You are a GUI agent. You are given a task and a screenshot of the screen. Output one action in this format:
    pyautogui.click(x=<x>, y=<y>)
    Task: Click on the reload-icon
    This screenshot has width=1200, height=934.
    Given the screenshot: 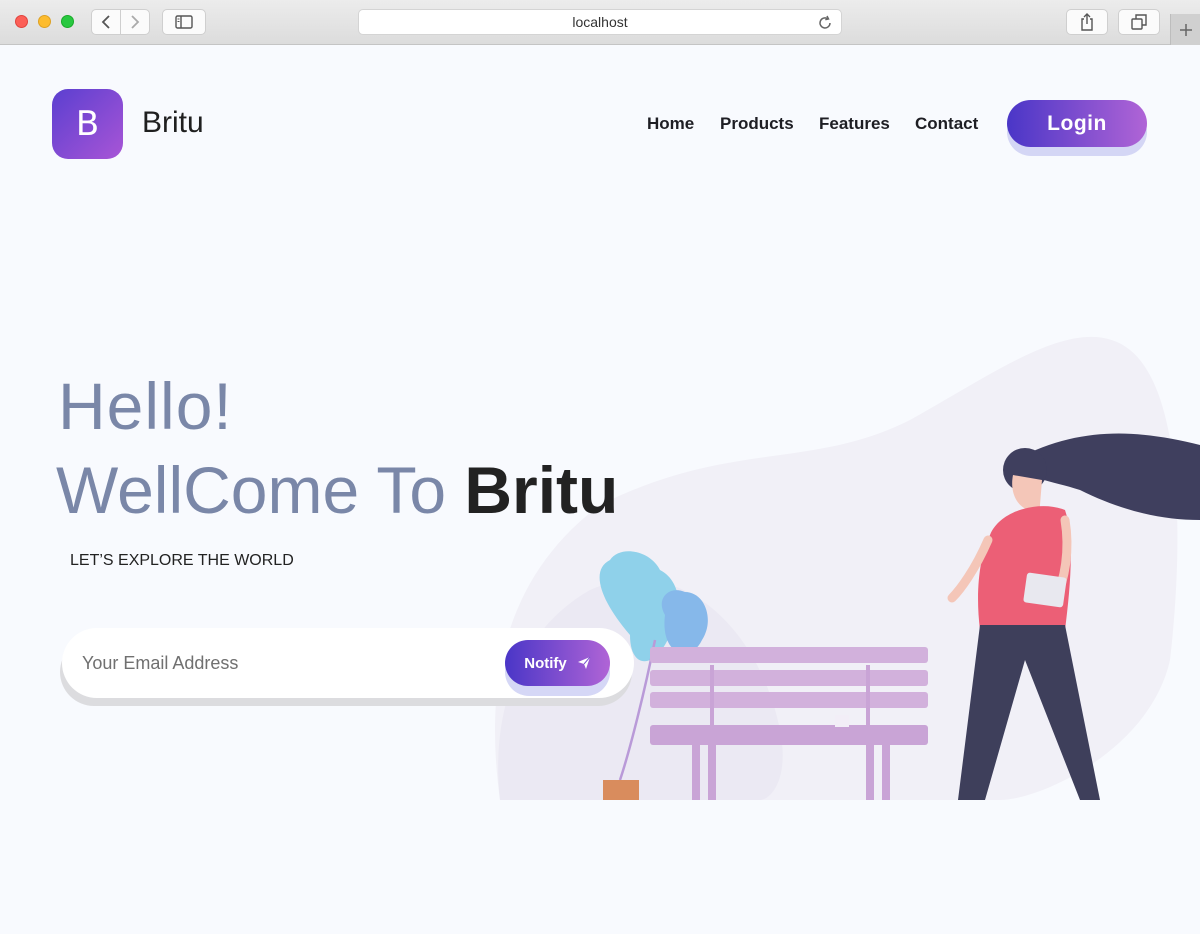 What is the action you would take?
    pyautogui.click(x=825, y=23)
    